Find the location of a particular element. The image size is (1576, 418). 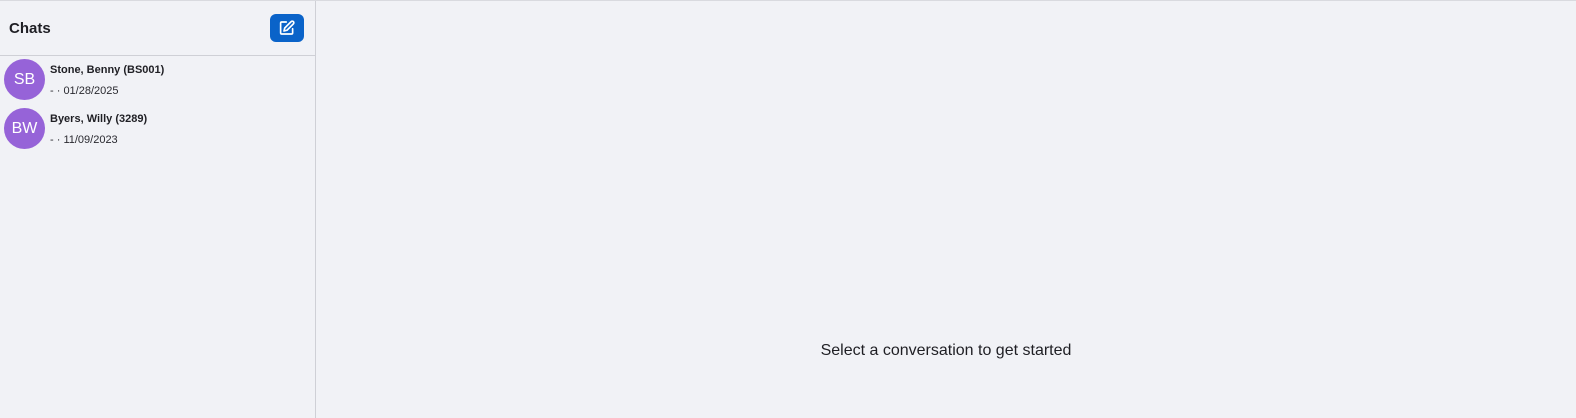

avatar: SB is located at coordinates (24, 79).